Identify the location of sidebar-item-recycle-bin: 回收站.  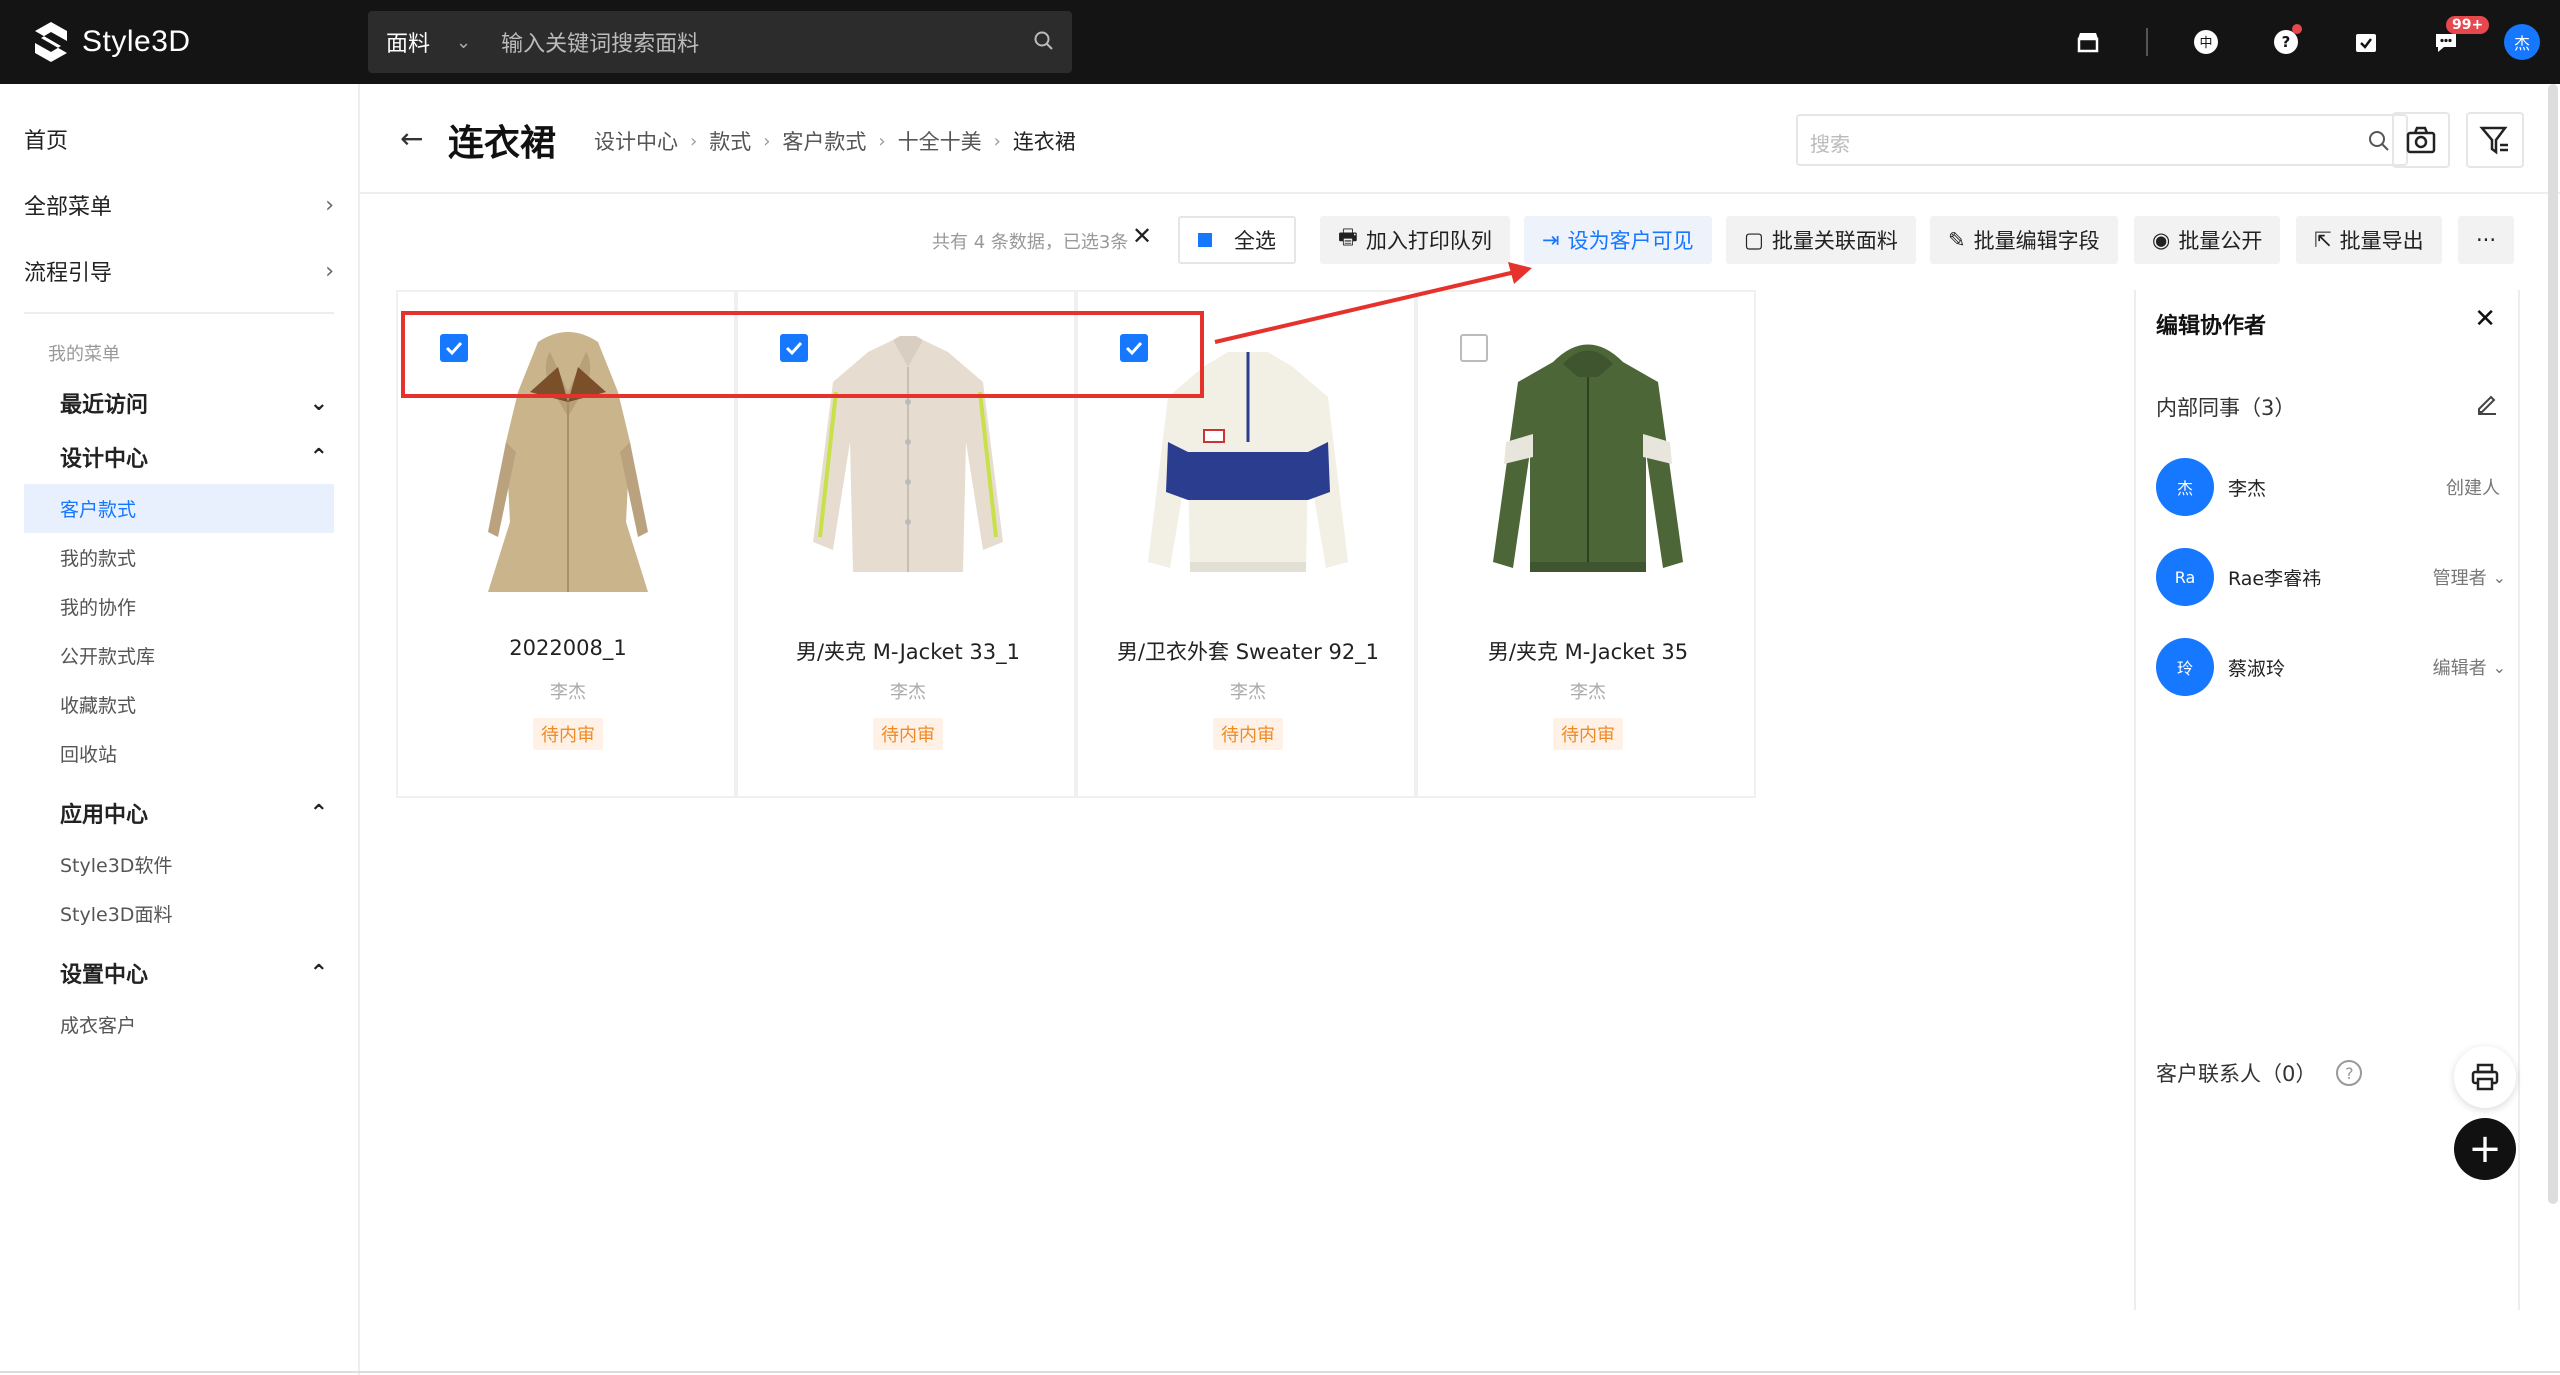
(179, 753).